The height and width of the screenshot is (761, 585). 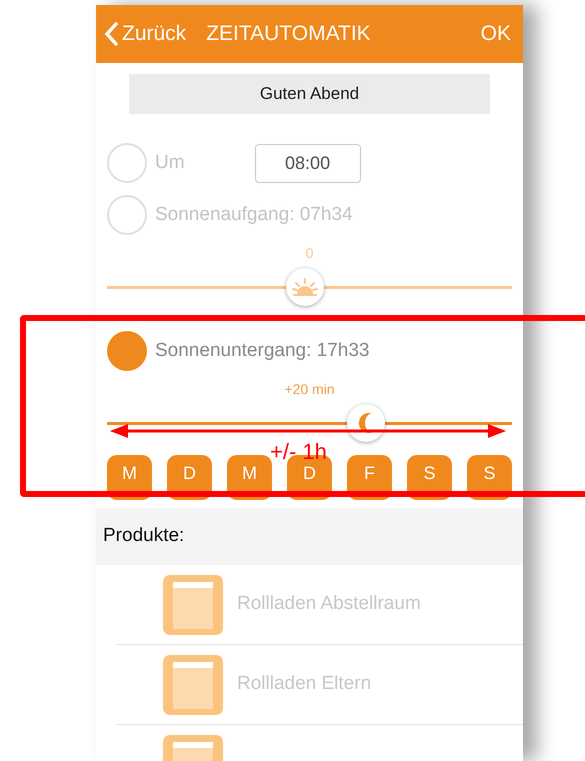 I want to click on section-title: Produkte:, so click(x=143, y=536).